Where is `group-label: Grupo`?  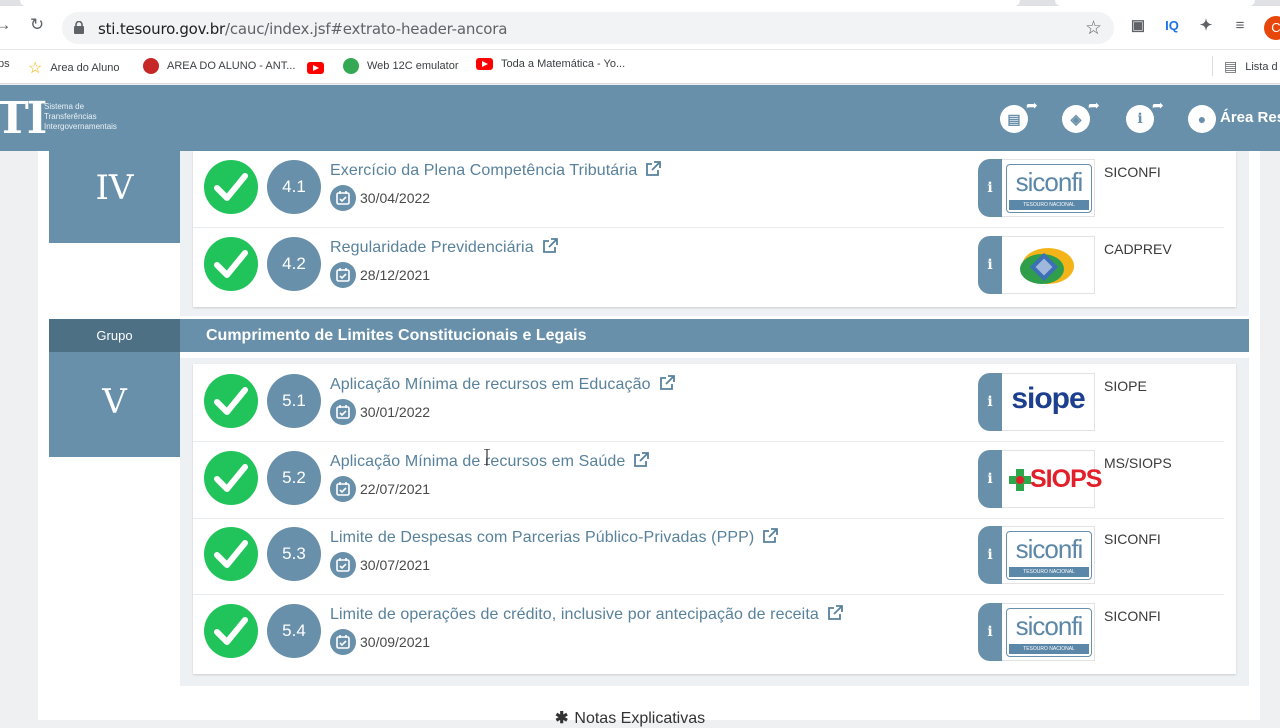 group-label: Grupo is located at coordinates (114, 335).